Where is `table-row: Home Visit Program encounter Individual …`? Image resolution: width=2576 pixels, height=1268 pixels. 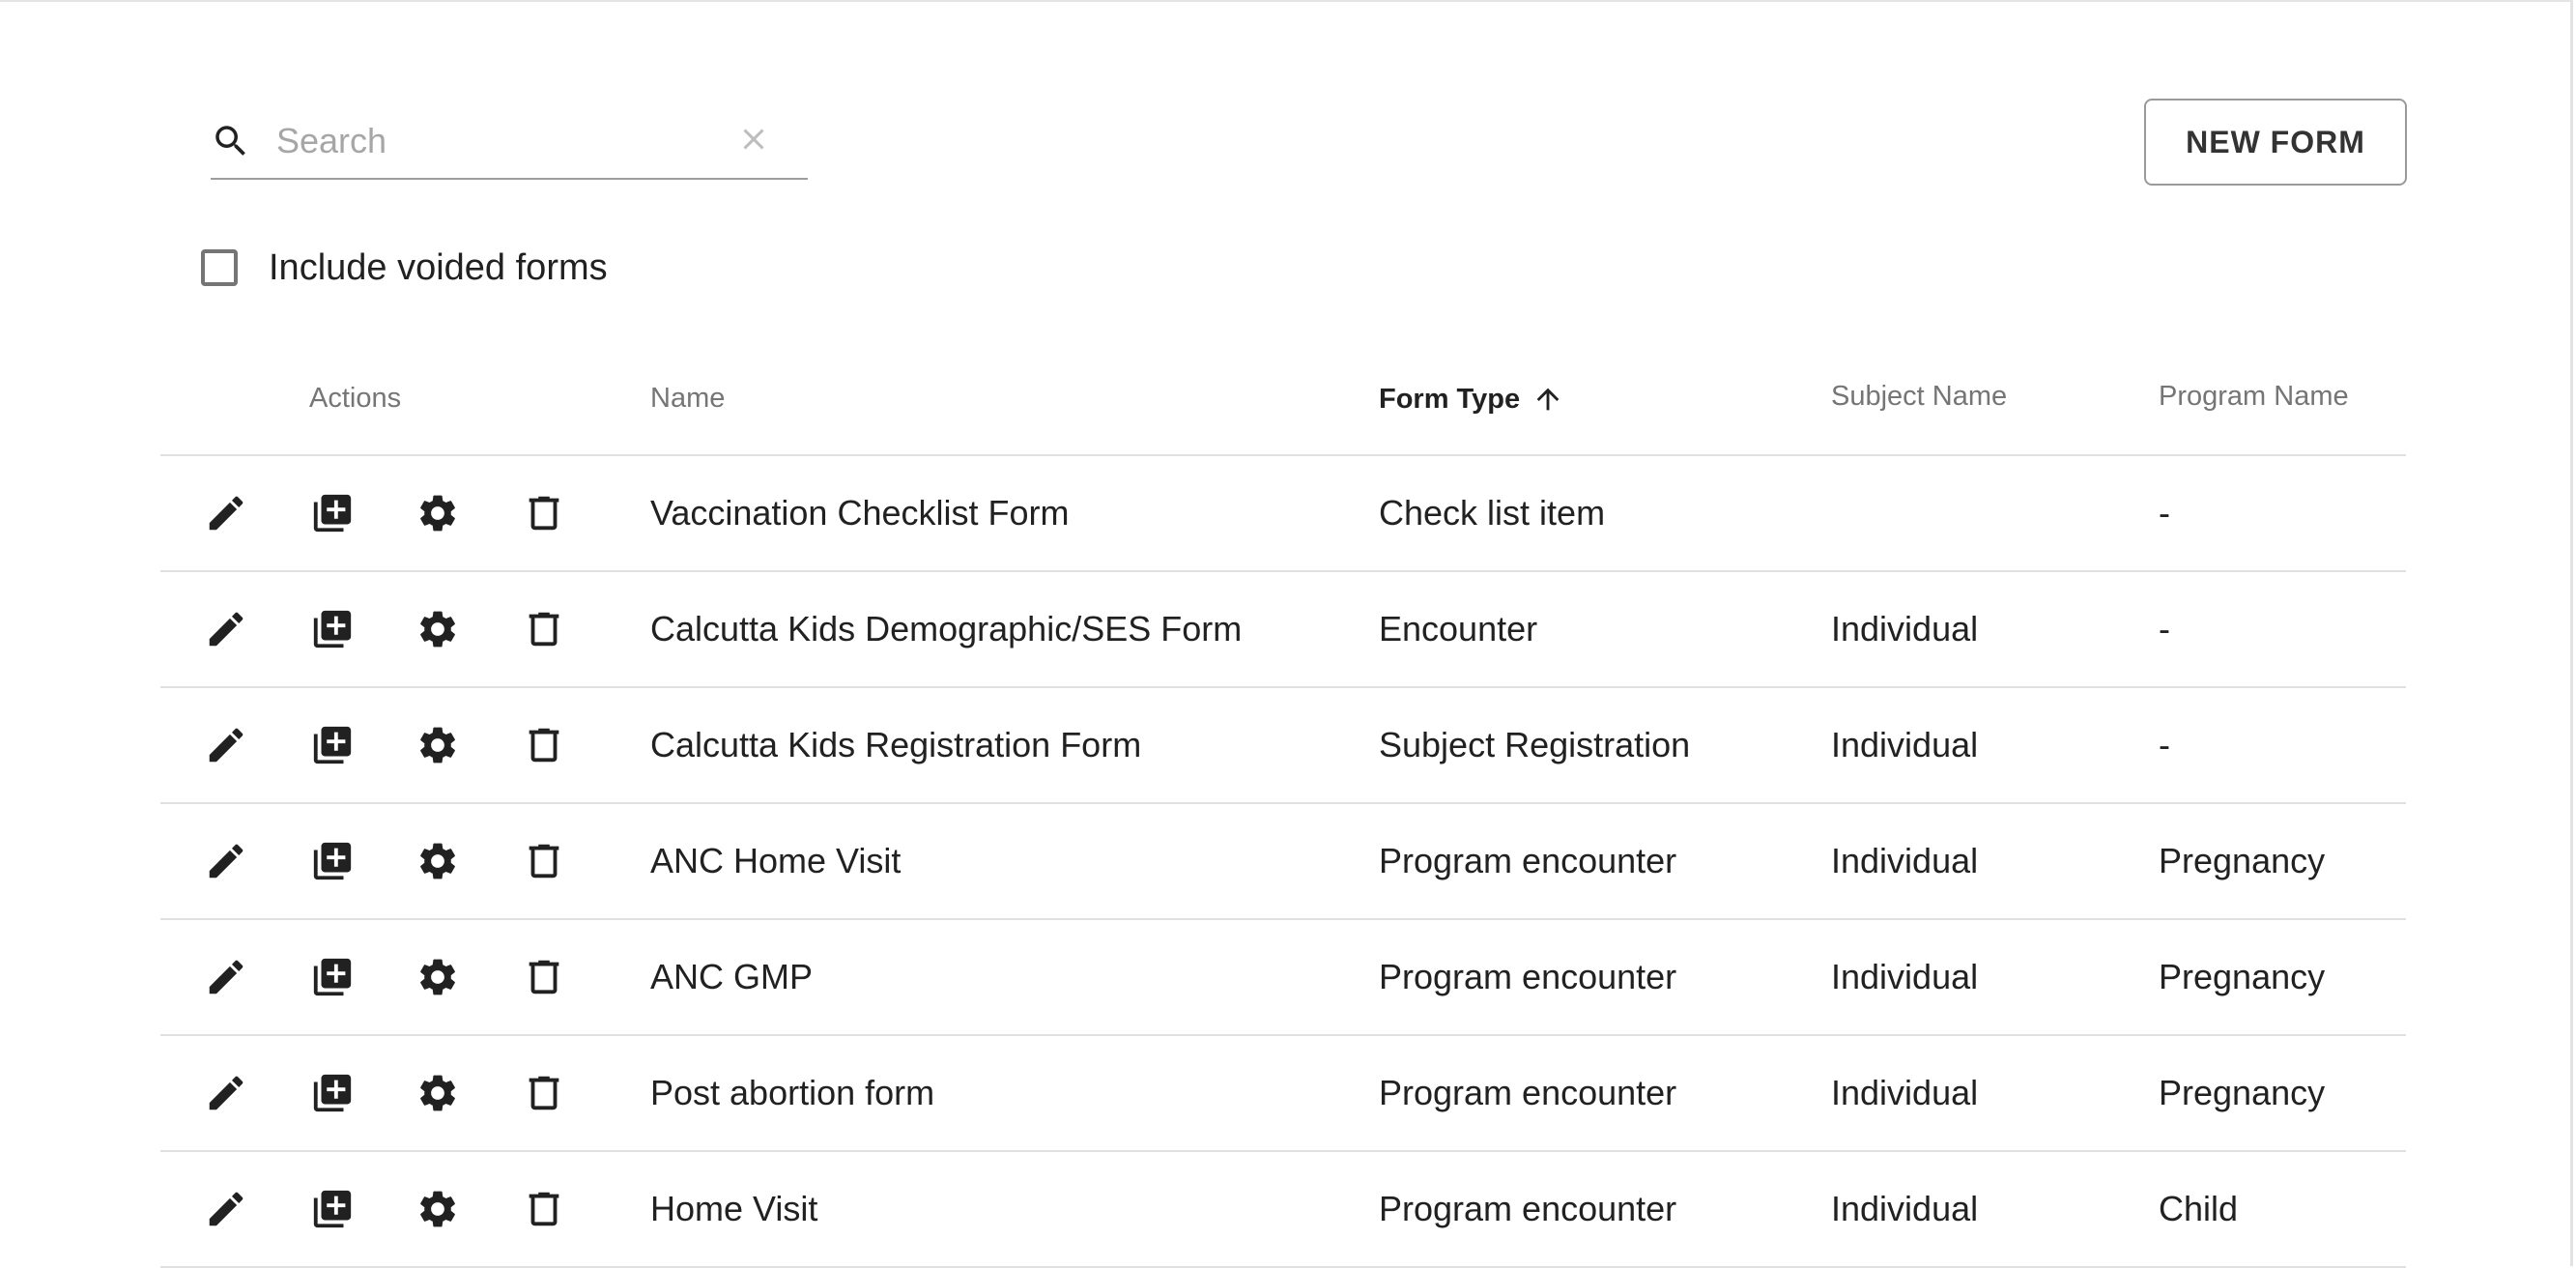 table-row: Home Visit Program encounter Individual … is located at coordinates (1283, 1210).